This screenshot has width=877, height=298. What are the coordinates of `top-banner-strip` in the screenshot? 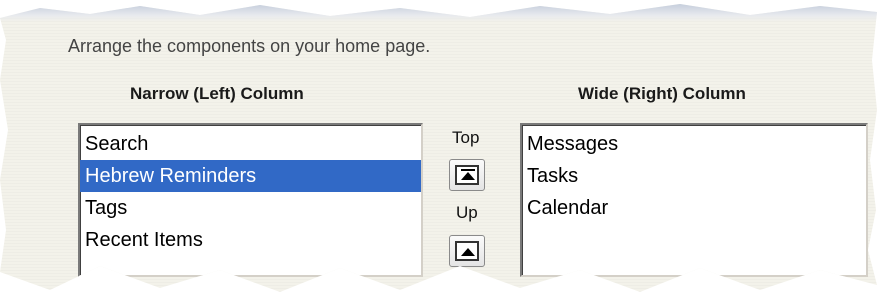 It's located at (438, 13).